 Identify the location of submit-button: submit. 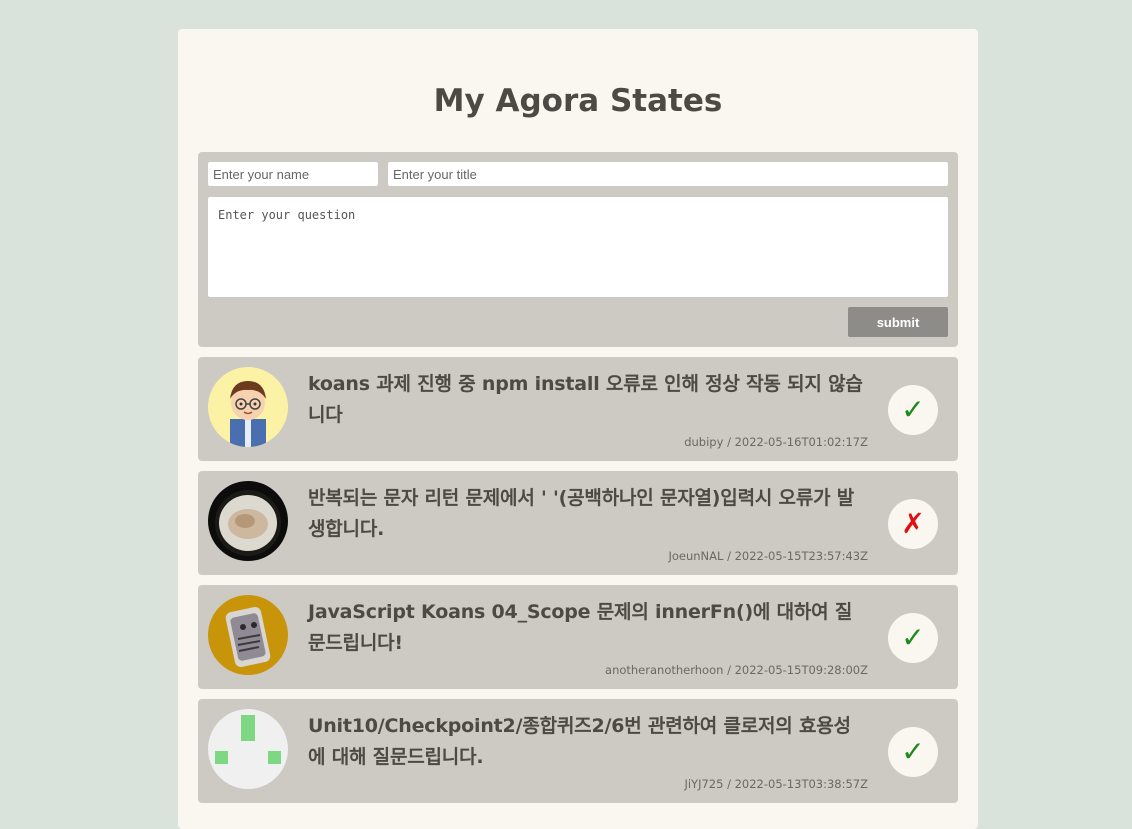
(898, 322).